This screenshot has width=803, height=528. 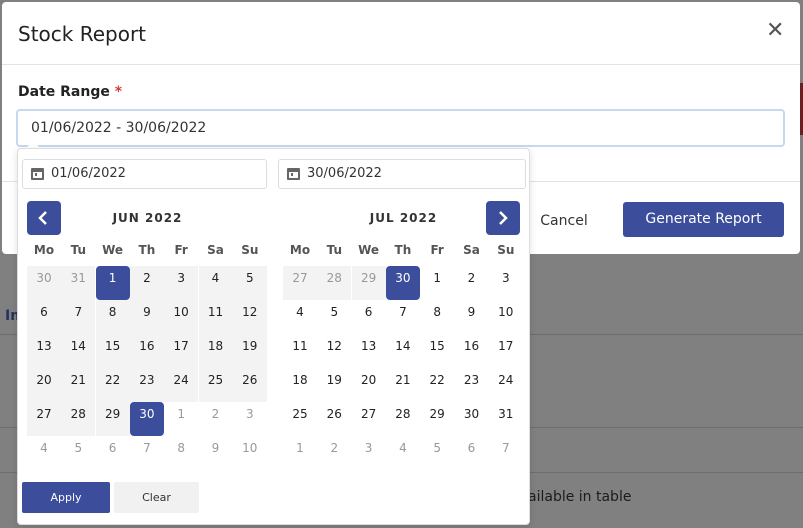 What do you see at coordinates (564, 221) in the screenshot?
I see `cancel-button: Cancel` at bounding box center [564, 221].